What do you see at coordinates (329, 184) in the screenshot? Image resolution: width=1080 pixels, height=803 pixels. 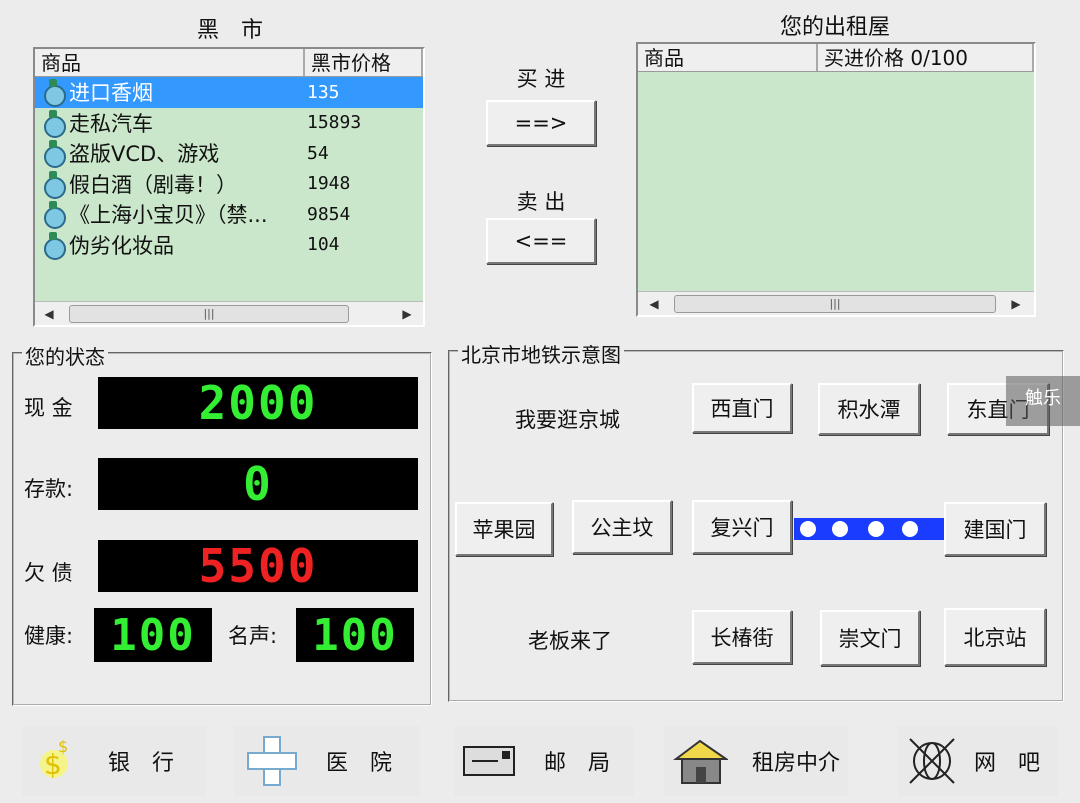 I see `item-price: 1948` at bounding box center [329, 184].